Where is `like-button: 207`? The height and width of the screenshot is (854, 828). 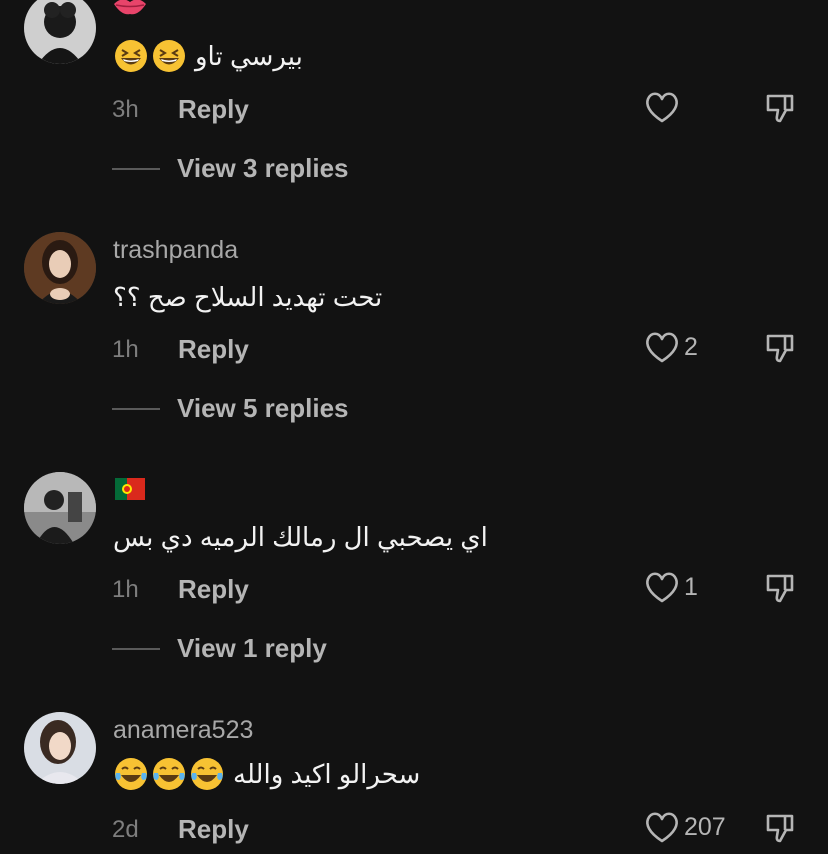 like-button: 207 is located at coordinates (685, 827).